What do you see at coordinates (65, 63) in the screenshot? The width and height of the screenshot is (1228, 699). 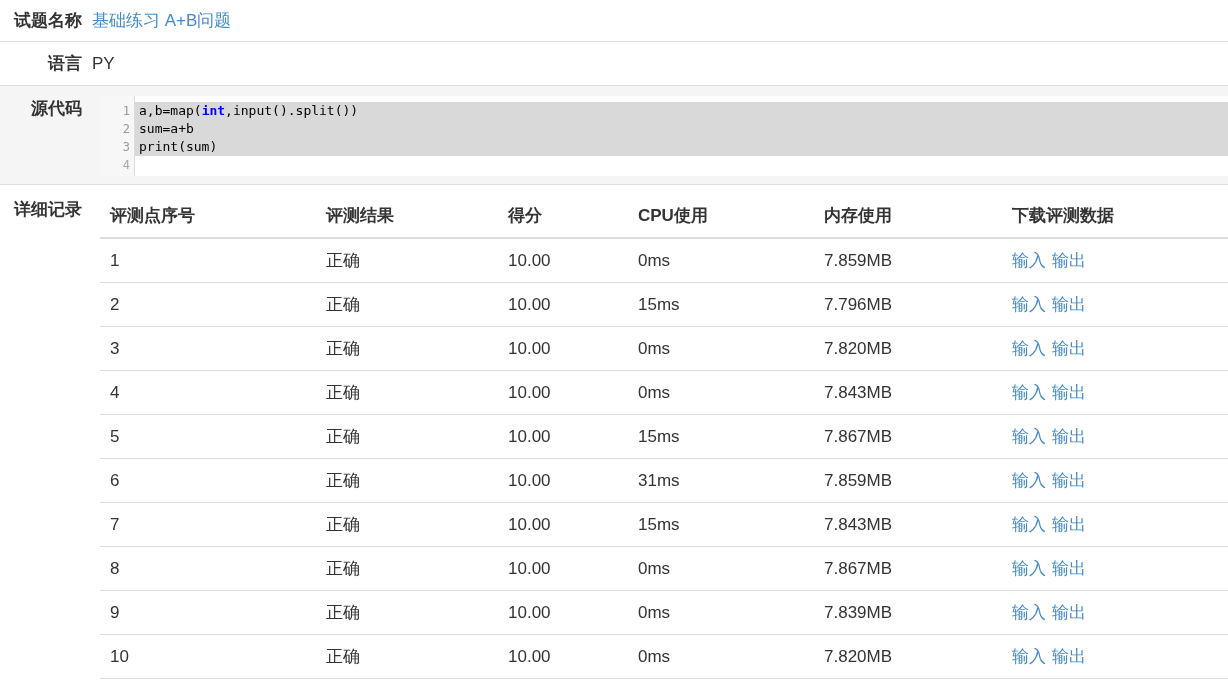 I see `field-label: 语言` at bounding box center [65, 63].